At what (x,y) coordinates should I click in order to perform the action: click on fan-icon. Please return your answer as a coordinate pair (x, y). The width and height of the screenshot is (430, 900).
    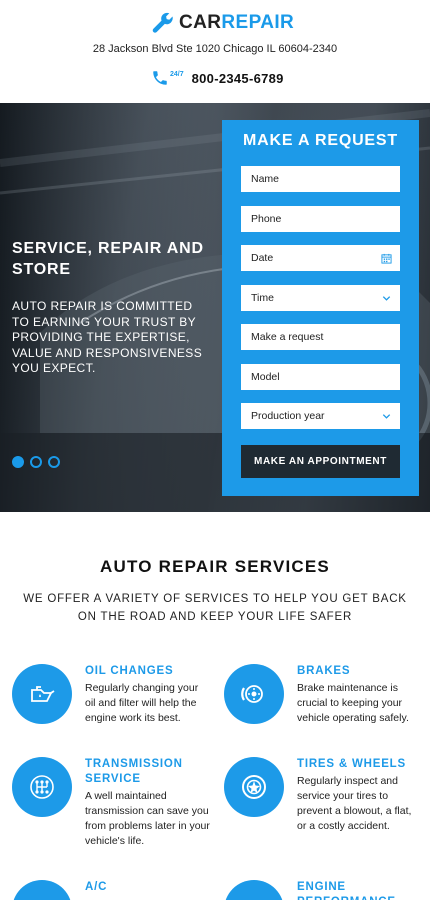
    Looking at the image, I should click on (42, 898).